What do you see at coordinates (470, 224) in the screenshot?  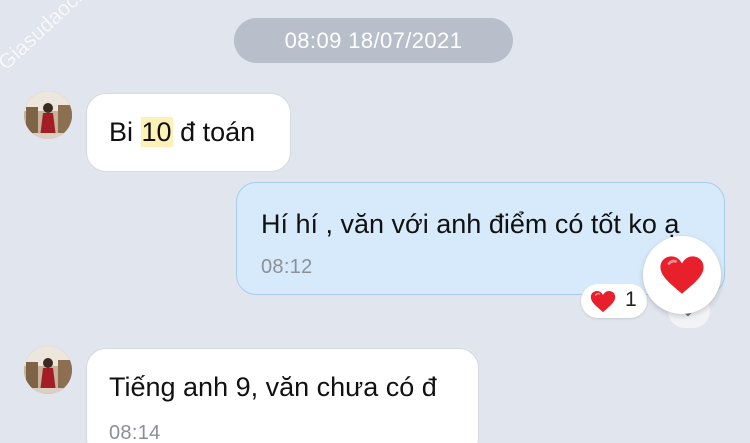 I see `message-text: Hí hí , văn với anh điểm có tốt ko ạ` at bounding box center [470, 224].